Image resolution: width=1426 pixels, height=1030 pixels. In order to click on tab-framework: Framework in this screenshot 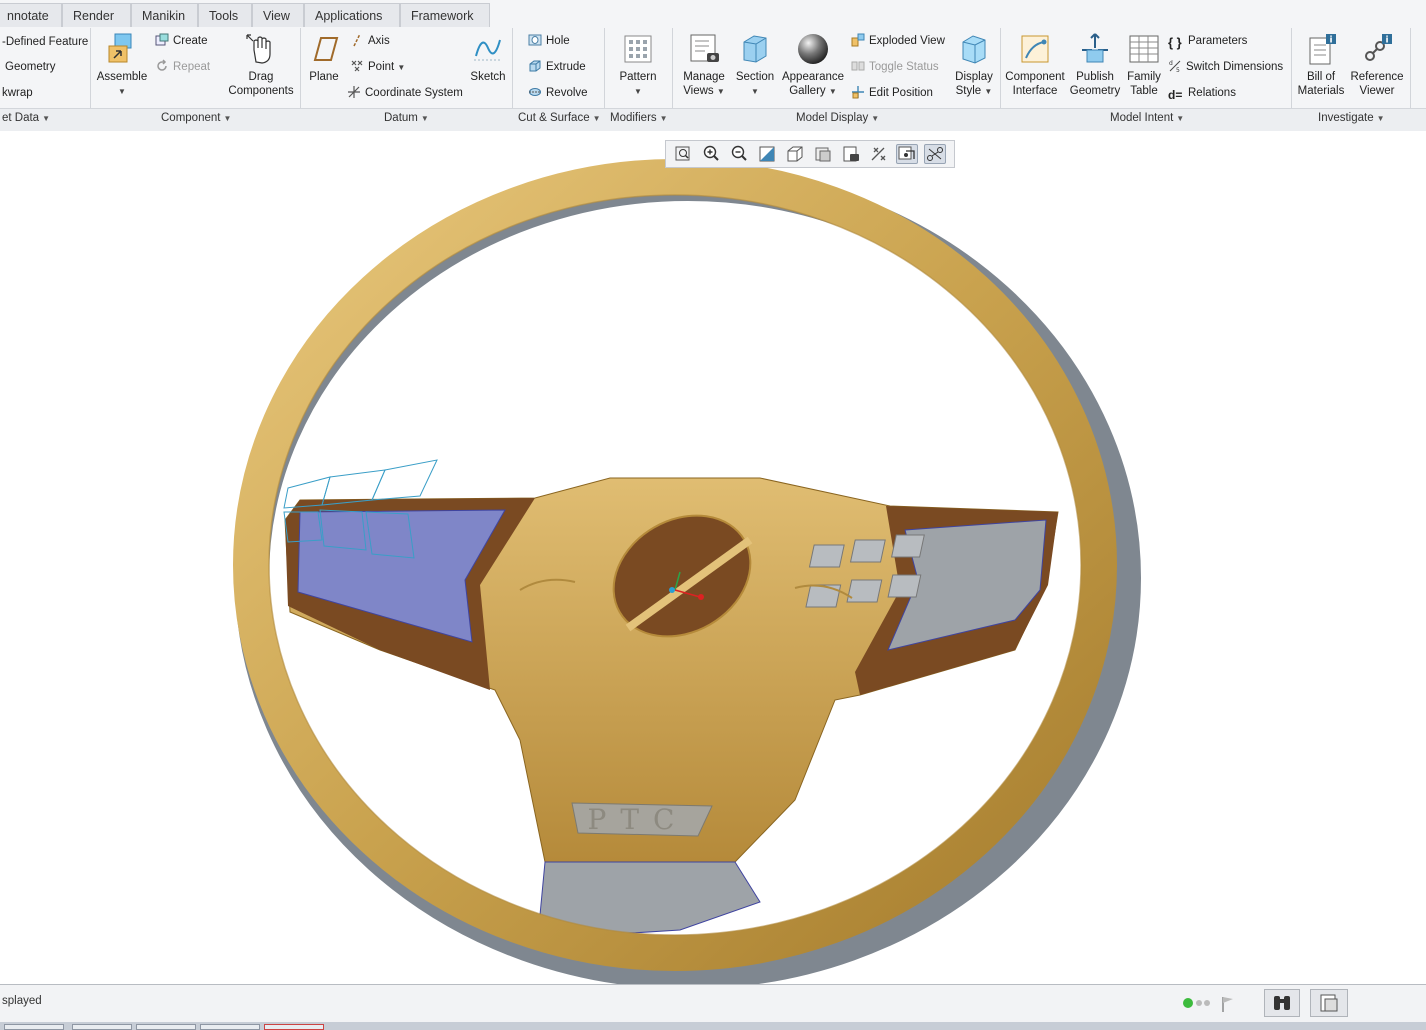, I will do `click(445, 15)`.